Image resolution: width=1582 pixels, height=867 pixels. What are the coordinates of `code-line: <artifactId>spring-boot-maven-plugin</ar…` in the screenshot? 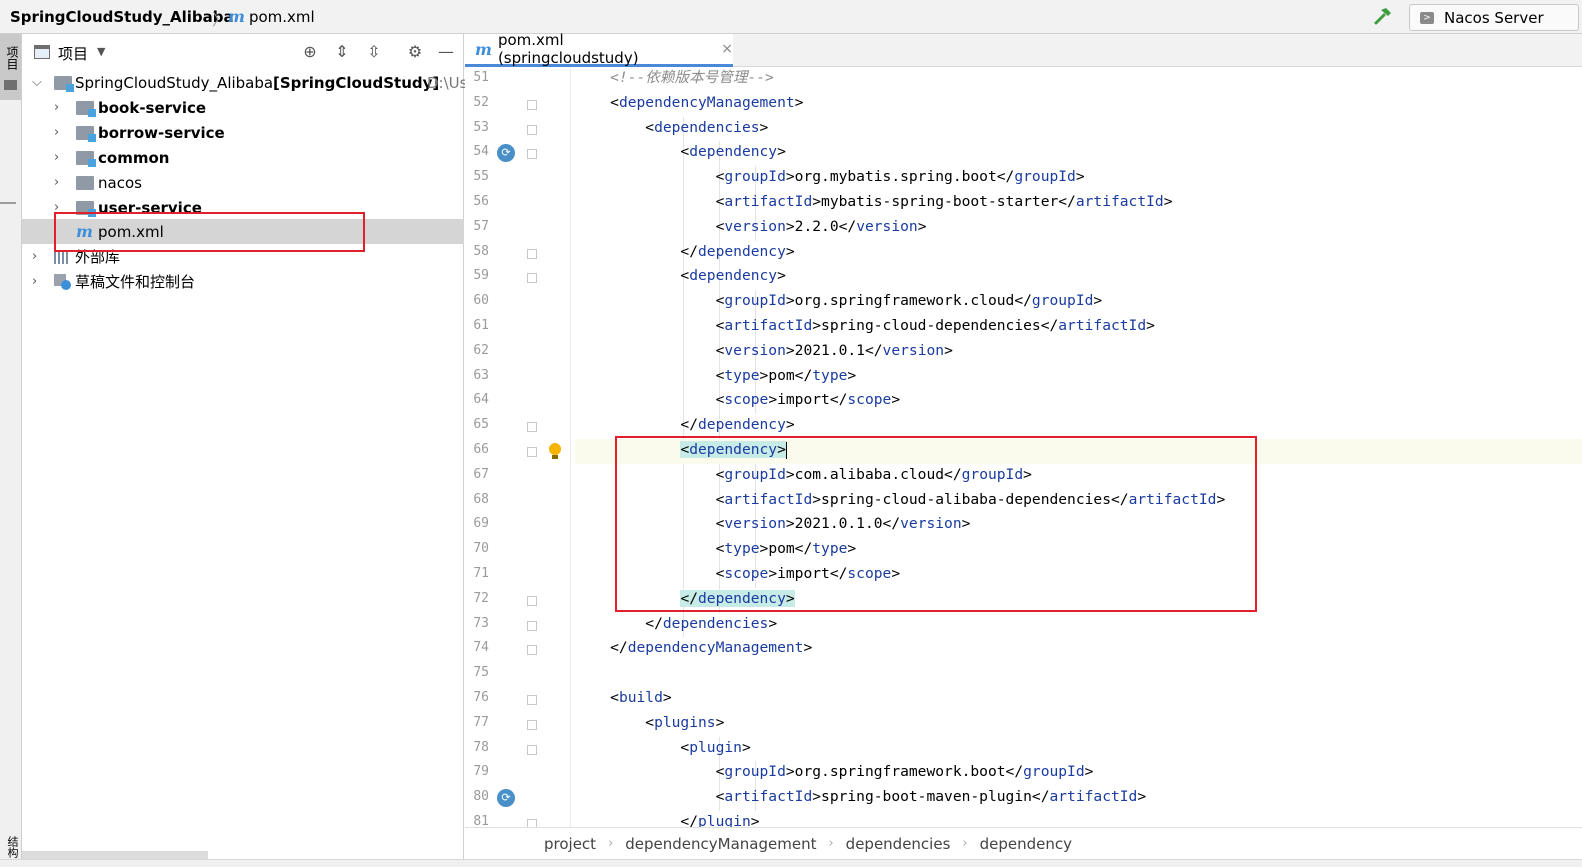 It's located at (861, 798).